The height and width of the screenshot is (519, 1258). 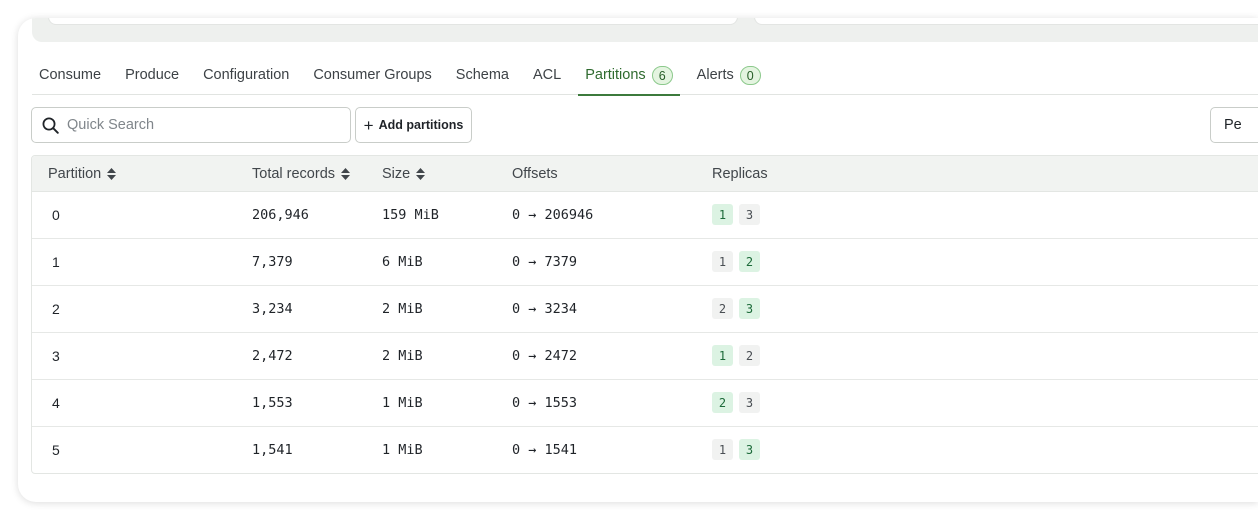 What do you see at coordinates (56, 450) in the screenshot?
I see `partition-cell: 5` at bounding box center [56, 450].